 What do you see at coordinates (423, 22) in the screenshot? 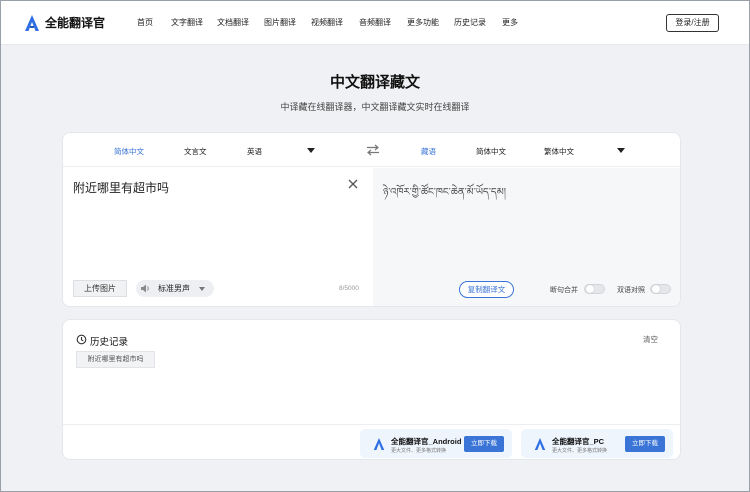
I see `nav-item-more-features: 更多功能` at bounding box center [423, 22].